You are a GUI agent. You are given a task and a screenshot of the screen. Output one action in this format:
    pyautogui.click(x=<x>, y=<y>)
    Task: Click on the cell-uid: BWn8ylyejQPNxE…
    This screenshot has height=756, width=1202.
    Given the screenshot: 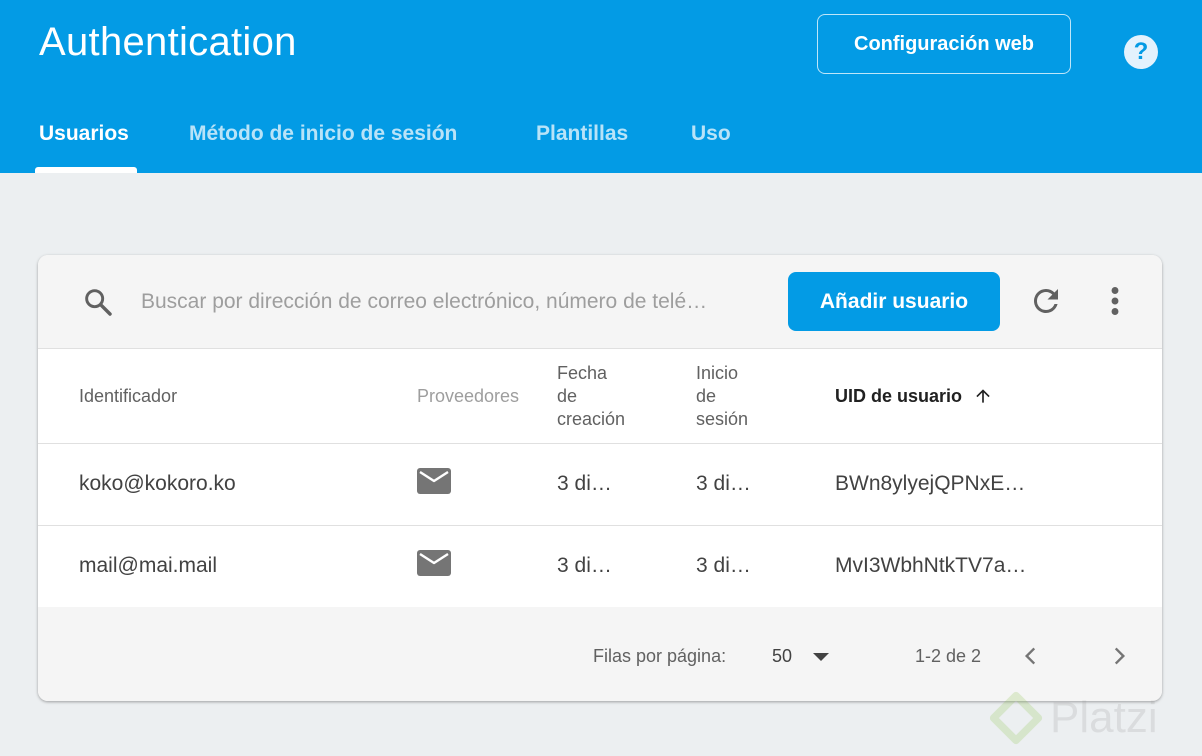 What is the action you would take?
    pyautogui.click(x=930, y=483)
    